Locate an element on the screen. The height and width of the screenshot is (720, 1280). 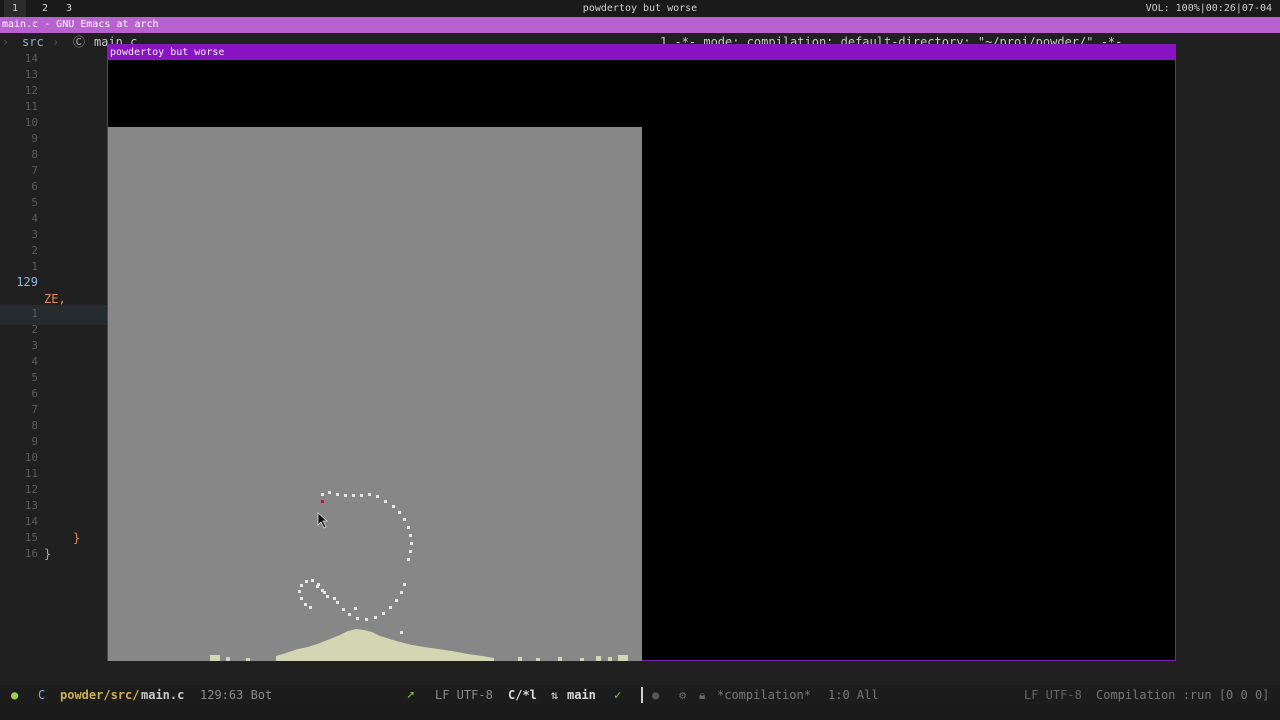
git-branch-icon: ⇅ is located at coordinates (555, 695).